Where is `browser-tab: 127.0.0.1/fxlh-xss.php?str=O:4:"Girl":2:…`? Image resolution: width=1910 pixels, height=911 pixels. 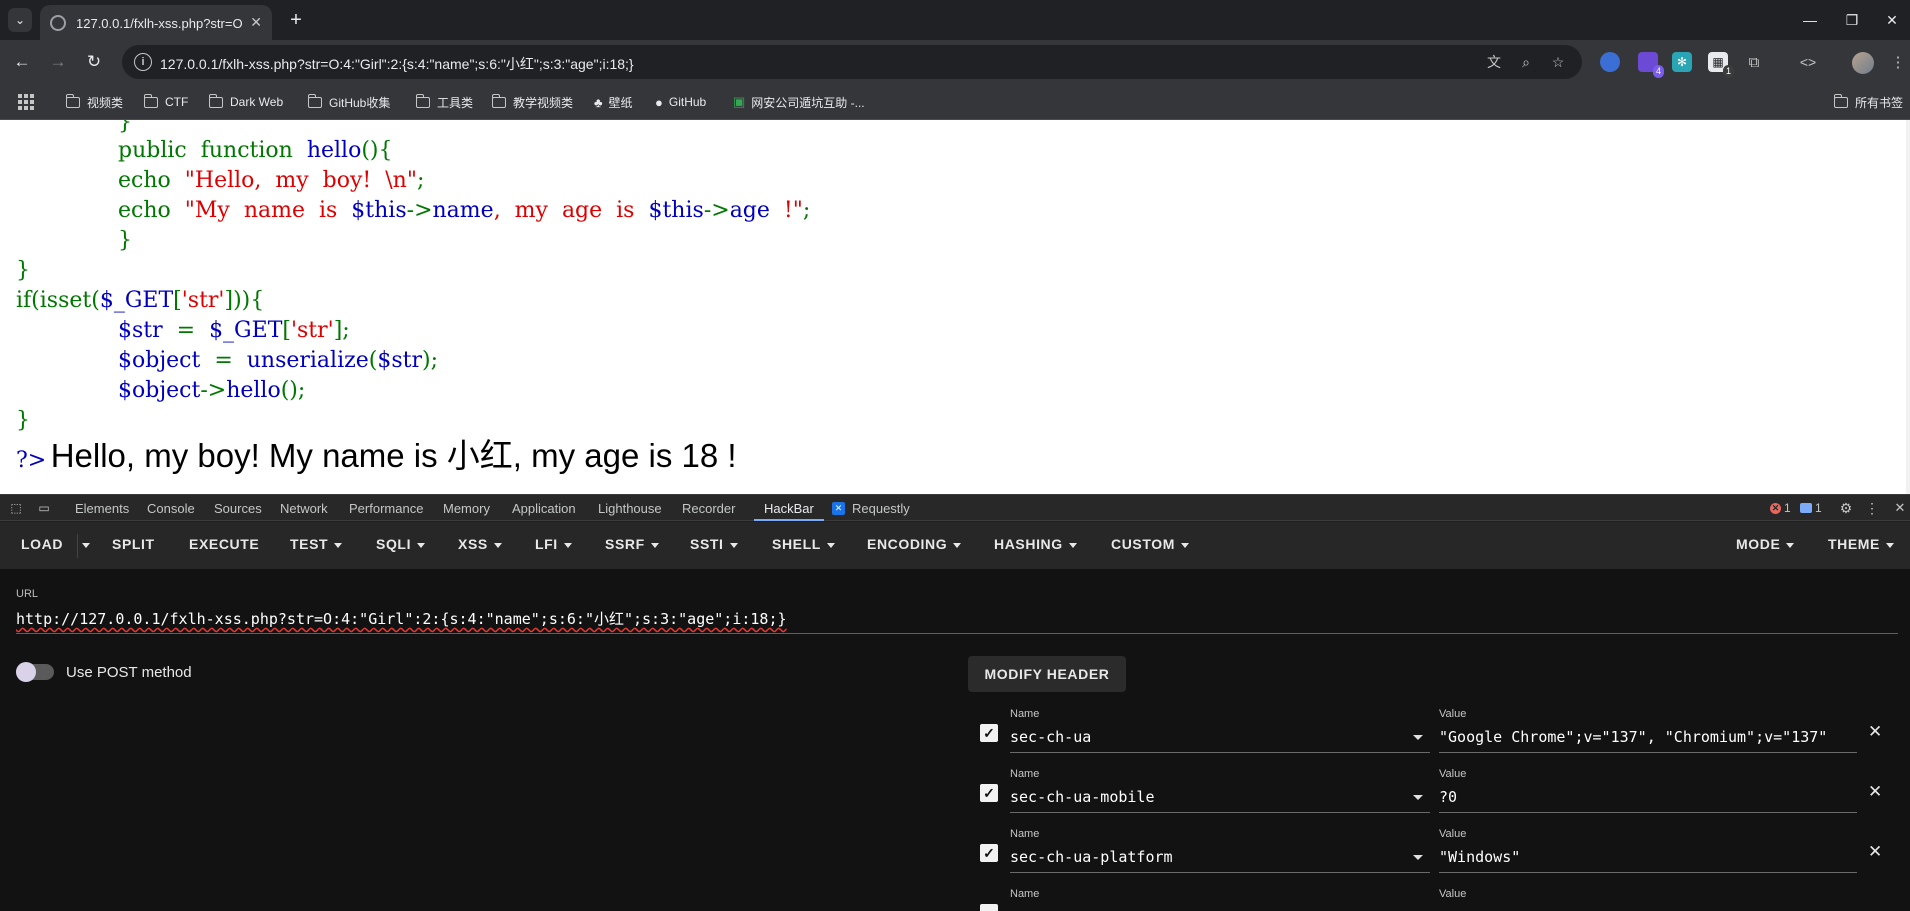
browser-tab: 127.0.0.1/fxlh-xss.php?str=O:4:"Girl":2:… is located at coordinates (156, 22).